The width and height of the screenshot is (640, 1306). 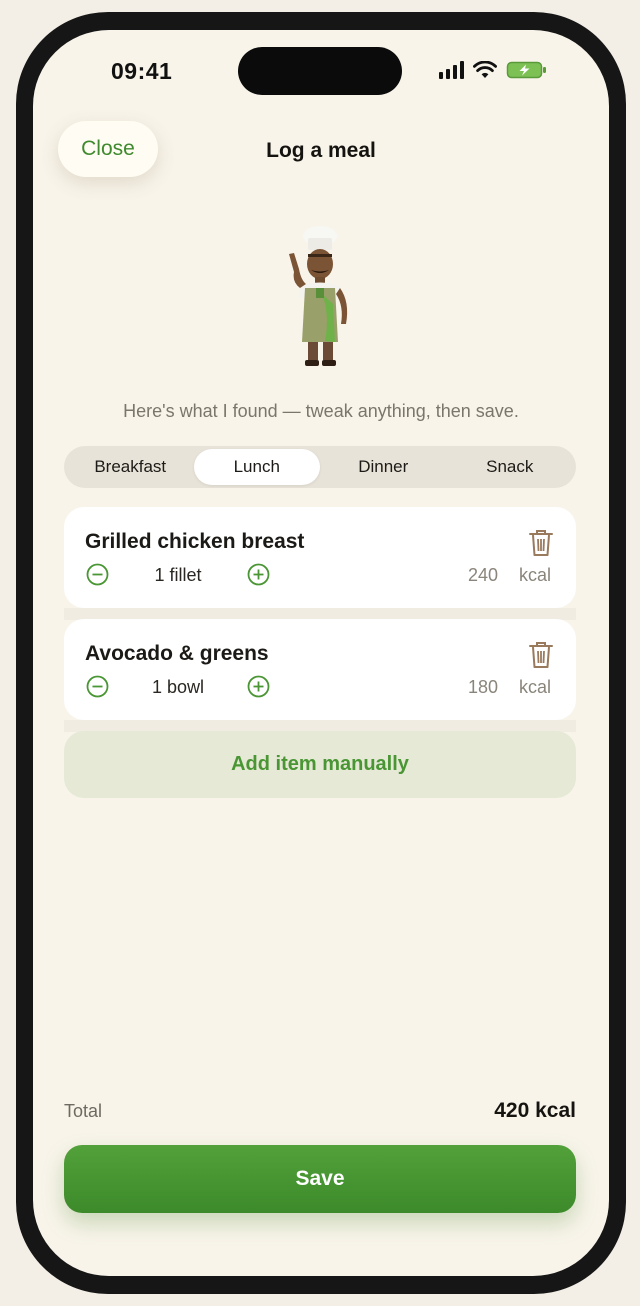 What do you see at coordinates (177, 653) in the screenshot?
I see `food-item-name: Avocado & greens` at bounding box center [177, 653].